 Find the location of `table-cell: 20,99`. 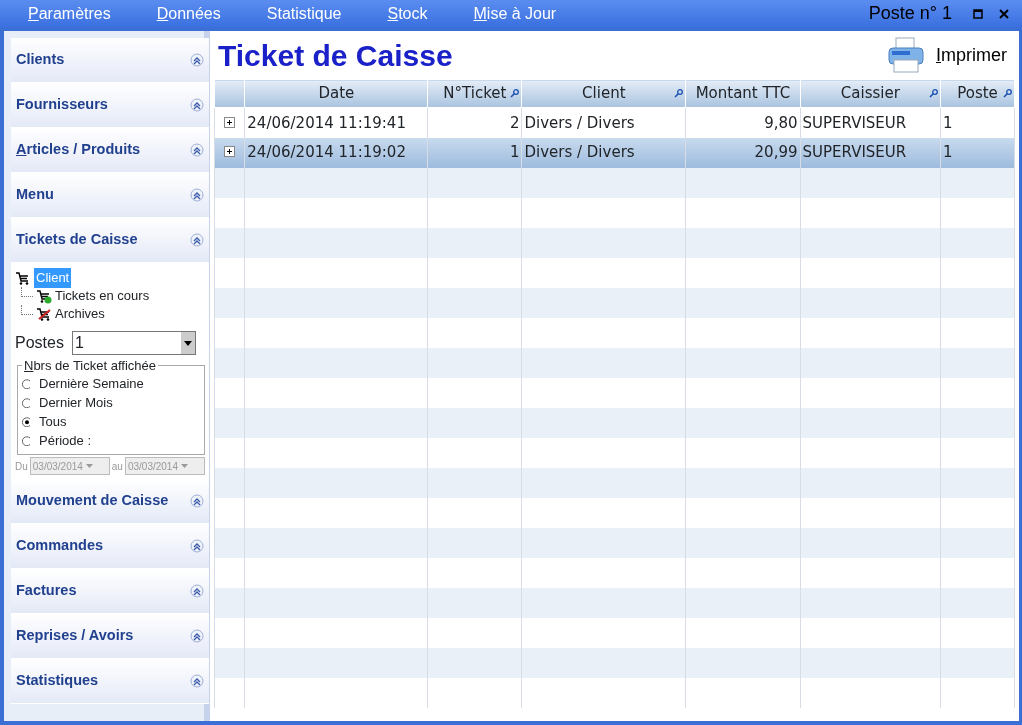

table-cell: 20,99 is located at coordinates (743, 152).